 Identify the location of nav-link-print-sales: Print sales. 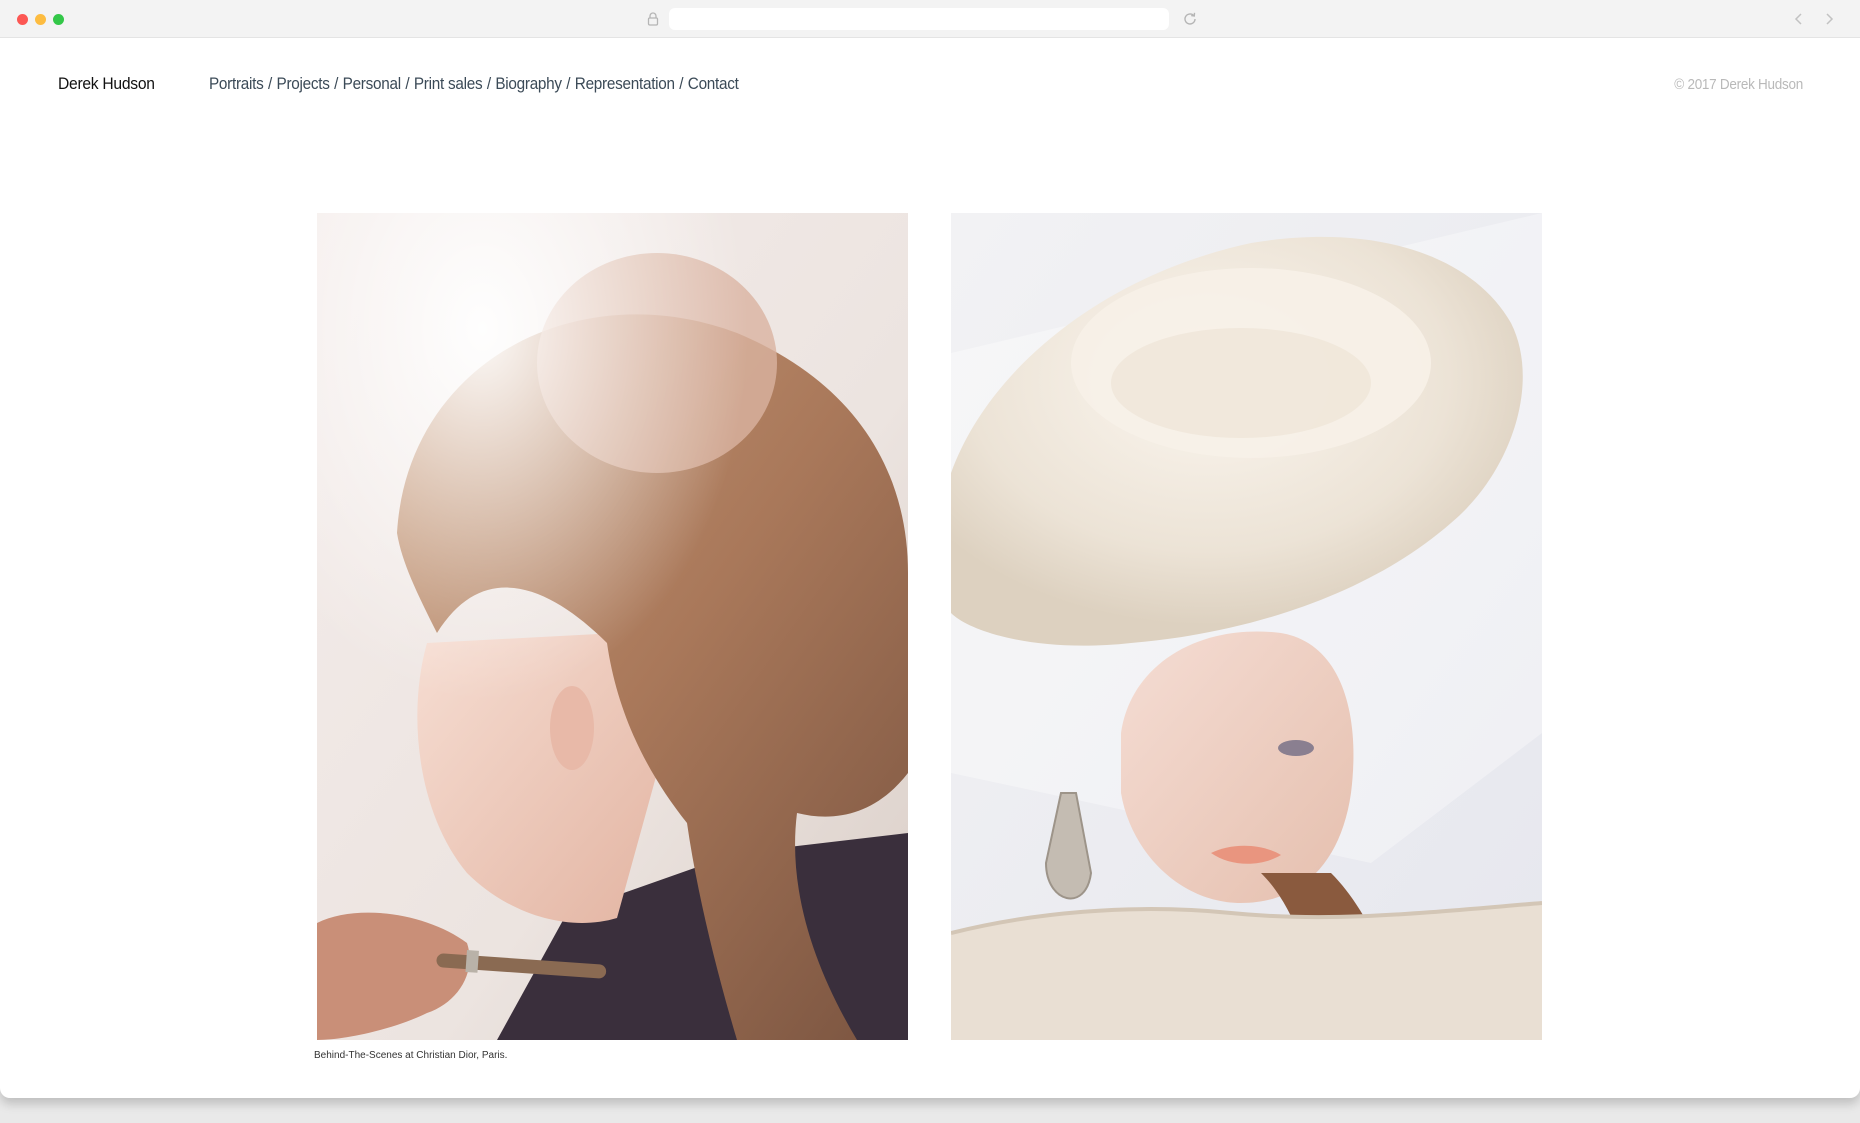
(448, 83).